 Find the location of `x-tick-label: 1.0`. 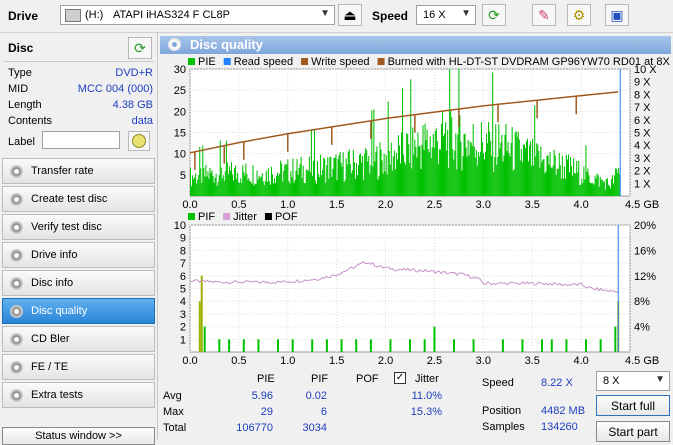

x-tick-label: 1.0 is located at coordinates (287, 360).